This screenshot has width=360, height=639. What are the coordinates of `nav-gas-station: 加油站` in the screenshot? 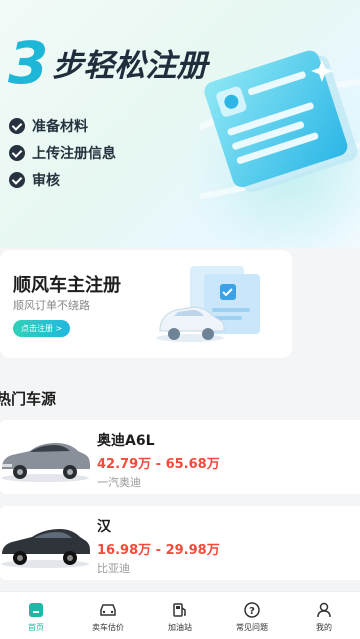 It's located at (180, 615).